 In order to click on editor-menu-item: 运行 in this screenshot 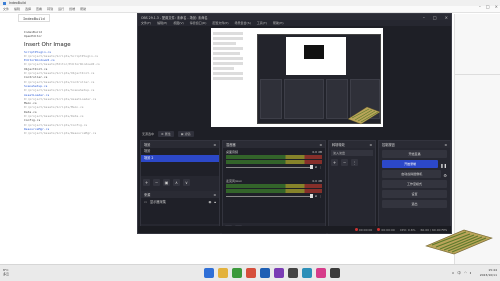, I will do `click(61, 9)`.